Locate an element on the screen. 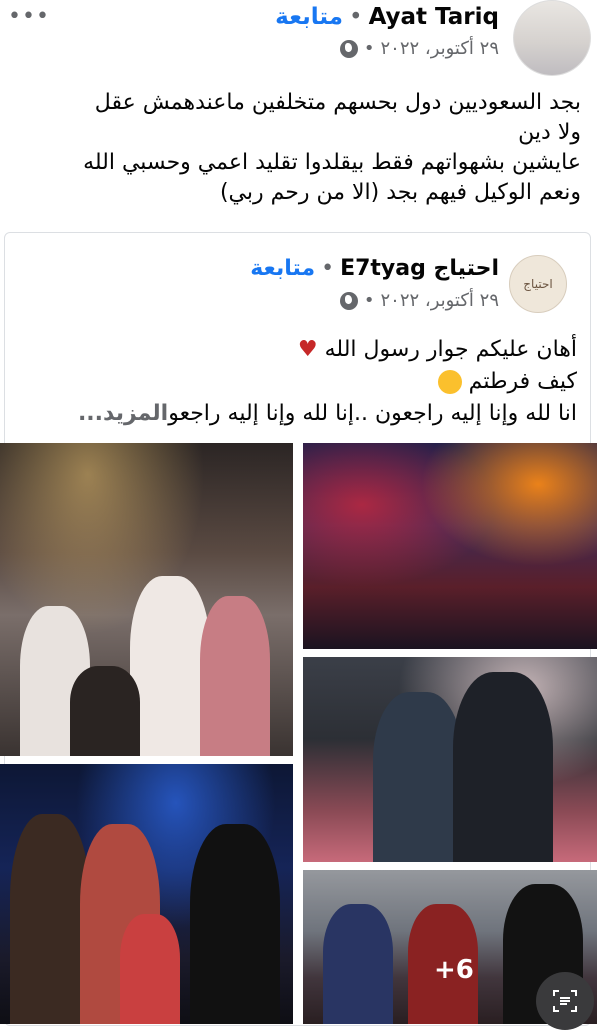 Image resolution: width=597 pixels, height=1030 pixels. shared-text-line-content: كيف فرطتم is located at coordinates (522, 381).